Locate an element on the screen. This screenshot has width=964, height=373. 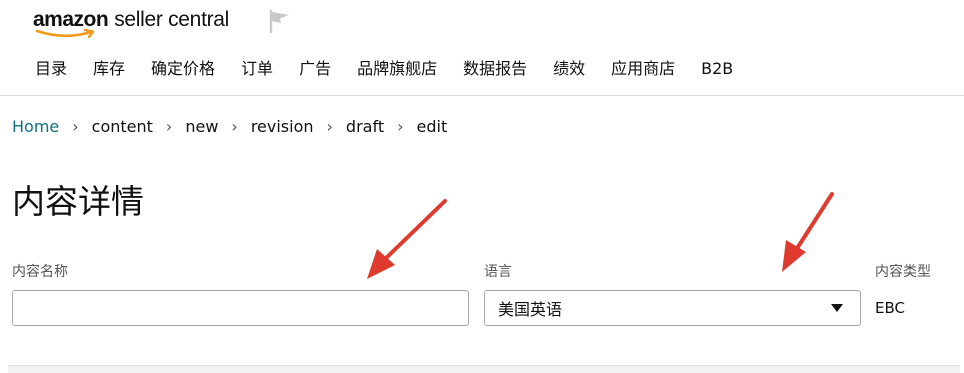
breadcrumb-draft: draft is located at coordinates (365, 127).